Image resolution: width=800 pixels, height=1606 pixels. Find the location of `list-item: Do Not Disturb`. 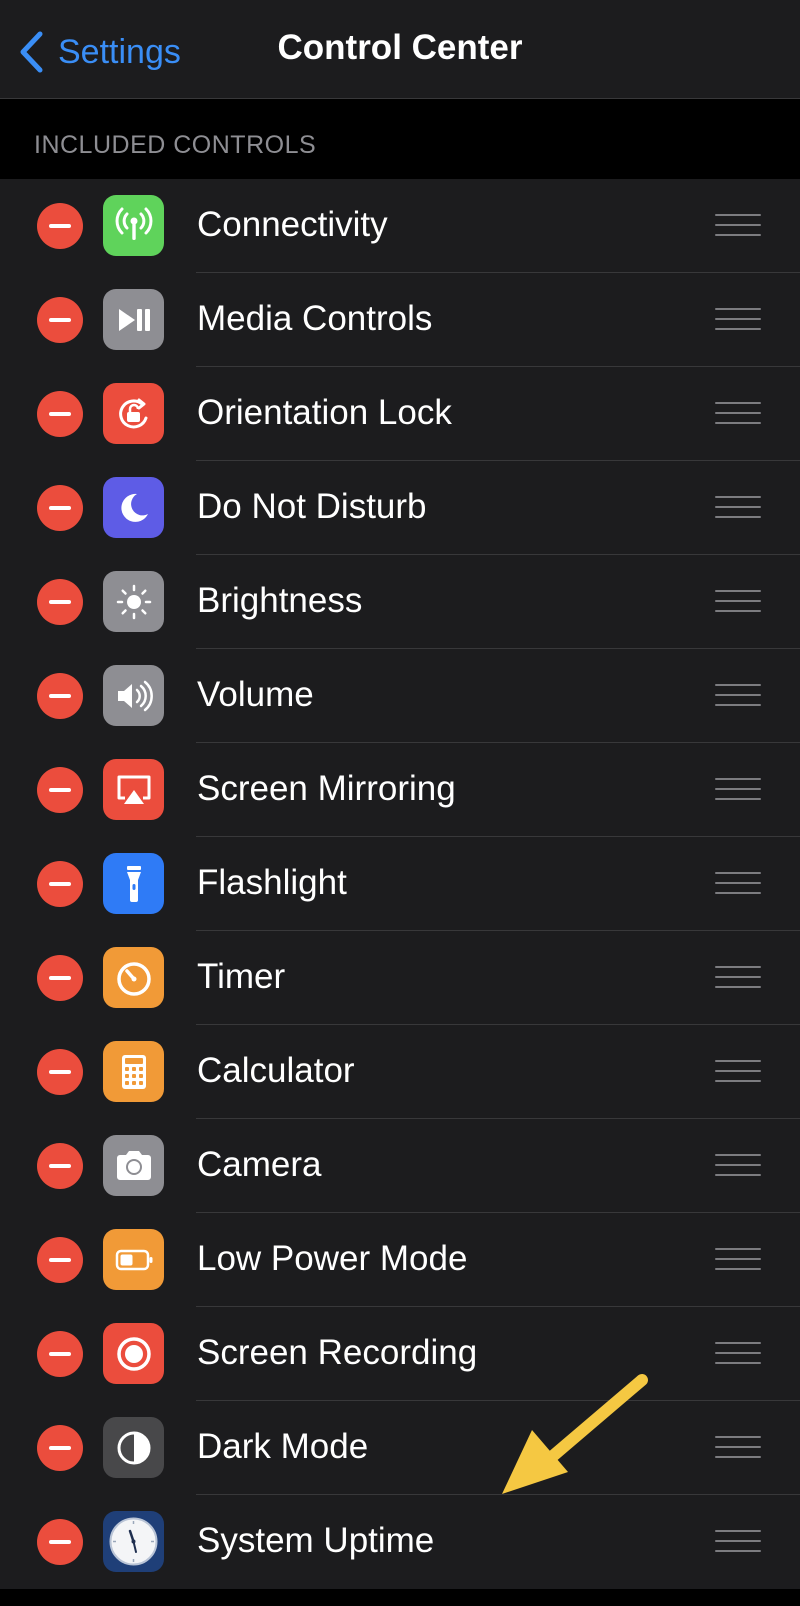

list-item: Do Not Disturb is located at coordinates (400, 508).